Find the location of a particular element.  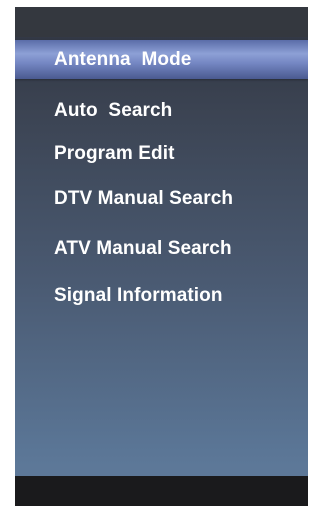

bottom-bar is located at coordinates (161, 491).